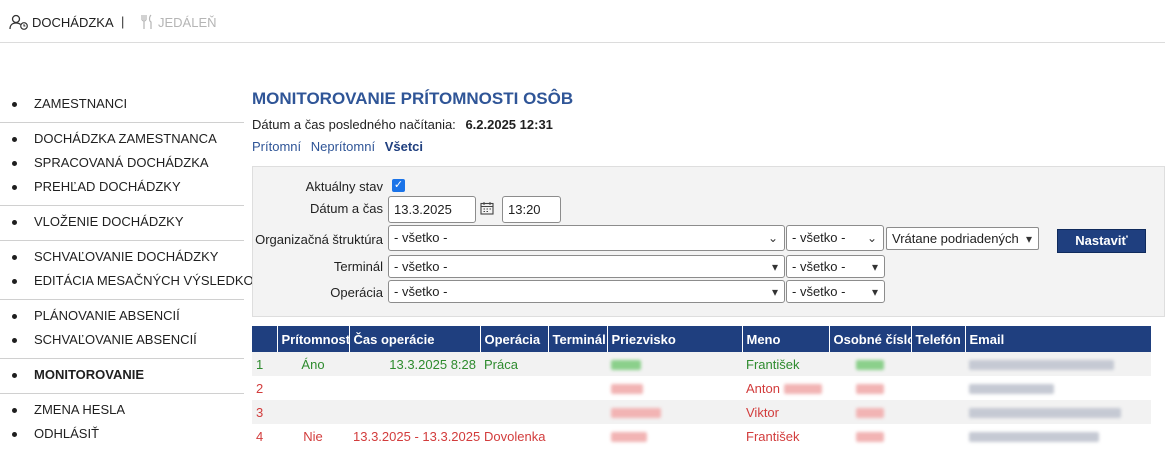 The width and height of the screenshot is (1165, 471). Describe the element at coordinates (1058, 339) in the screenshot. I see `col-header-email: Email` at that location.